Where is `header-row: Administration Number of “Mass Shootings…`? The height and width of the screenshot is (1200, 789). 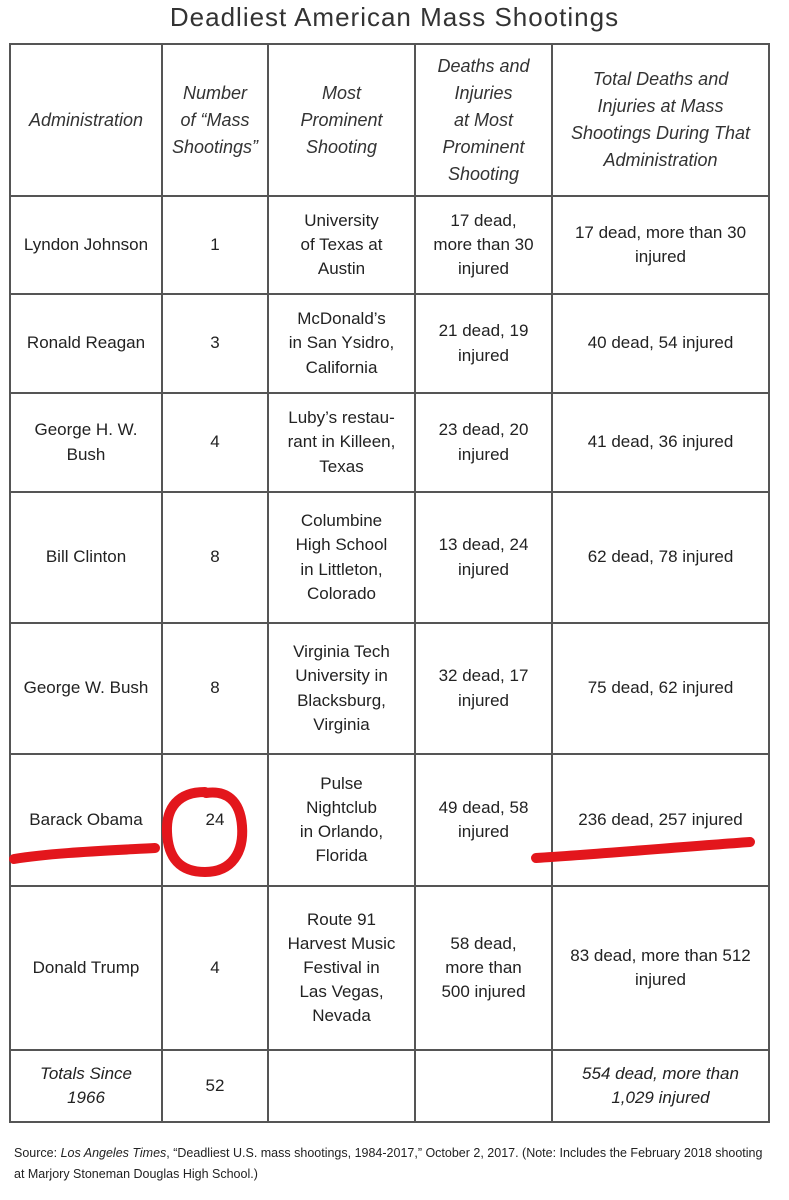 header-row: Administration Number of “Mass Shootings… is located at coordinates (389, 120).